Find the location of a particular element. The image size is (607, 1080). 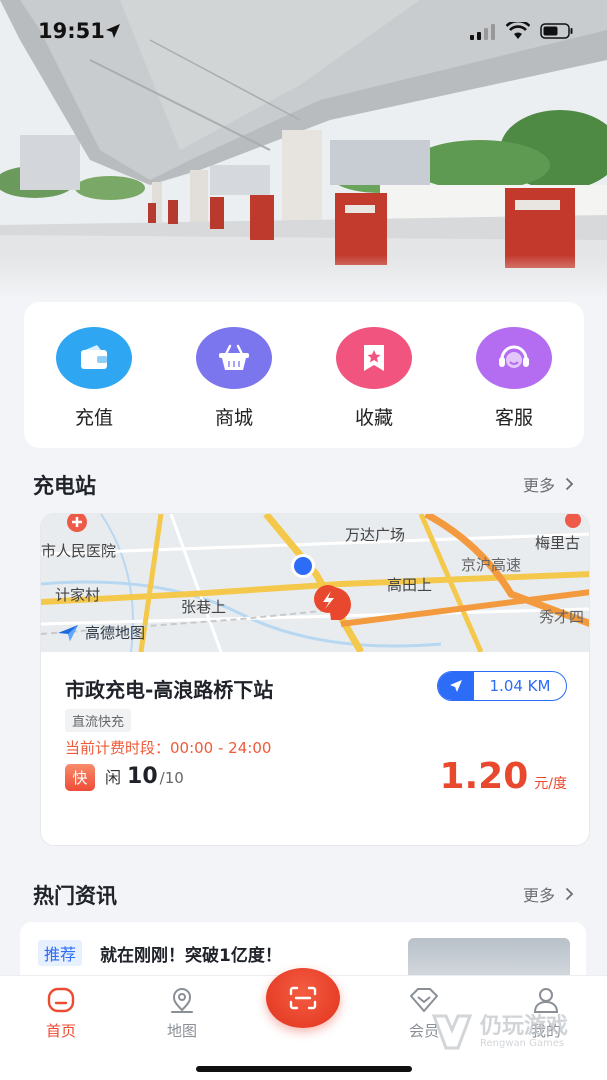

map-label: 京沪高速 is located at coordinates (491, 565).